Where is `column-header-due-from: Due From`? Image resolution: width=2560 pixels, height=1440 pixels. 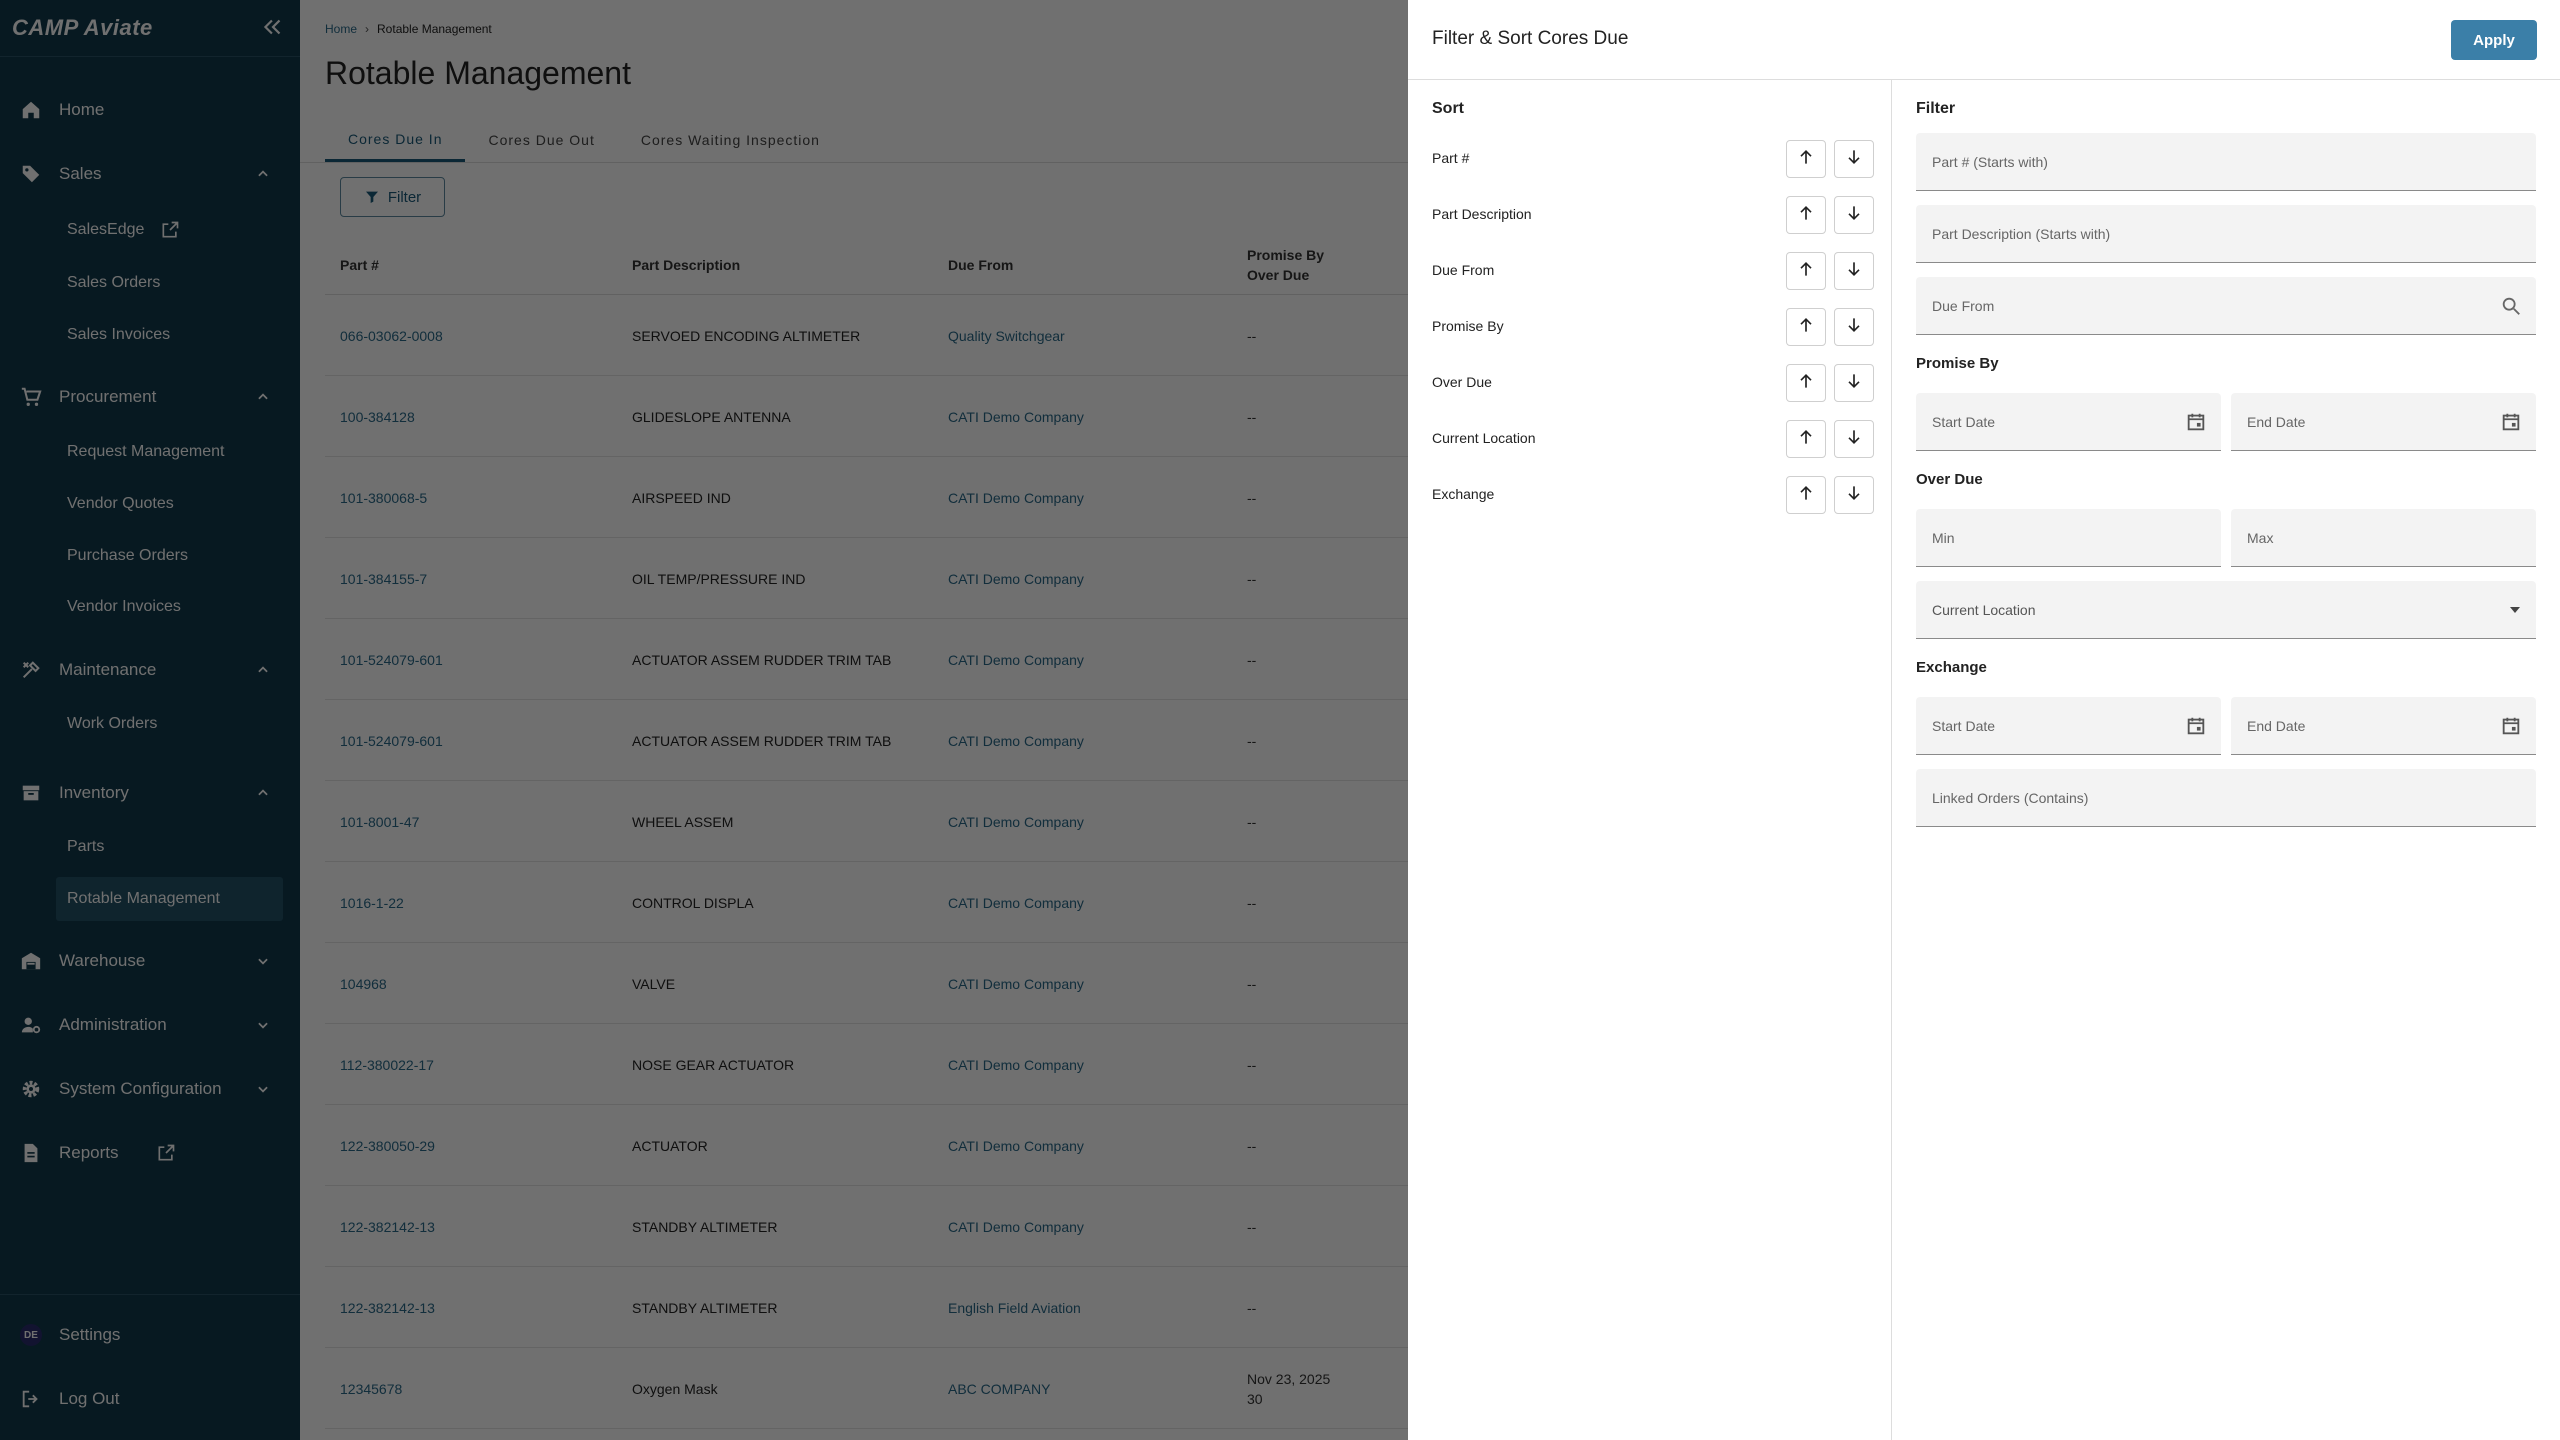
column-header-due-from: Due From is located at coordinates (980, 265).